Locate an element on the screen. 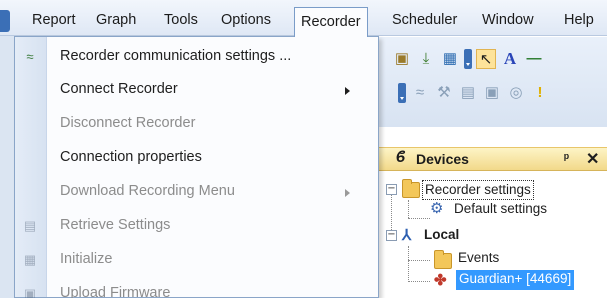 Image resolution: width=607 pixels, height=298 pixels. menu-item-label: Upload Firmware is located at coordinates (115, 291).